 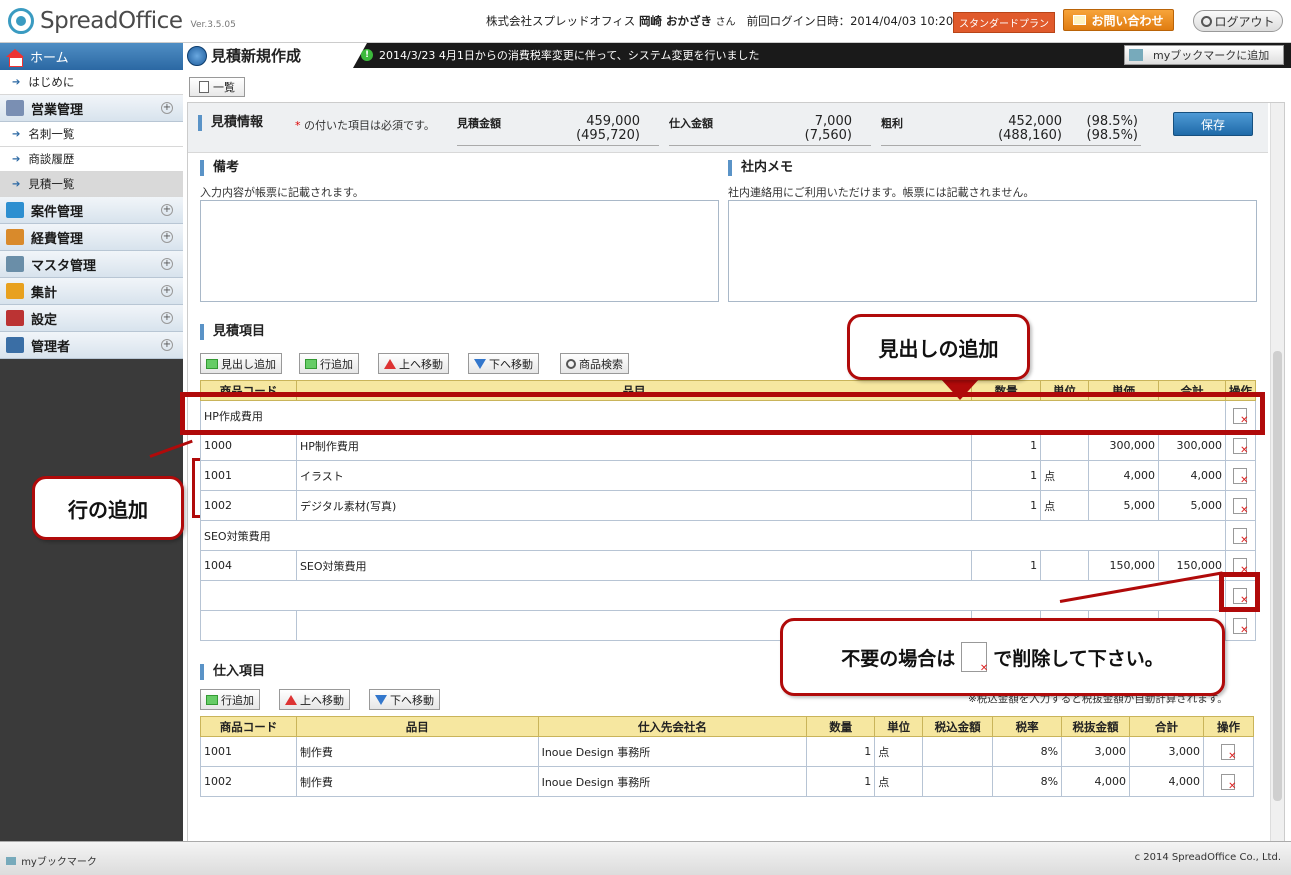 What do you see at coordinates (459, 251) in the screenshot?
I see `remarks-textarea` at bounding box center [459, 251].